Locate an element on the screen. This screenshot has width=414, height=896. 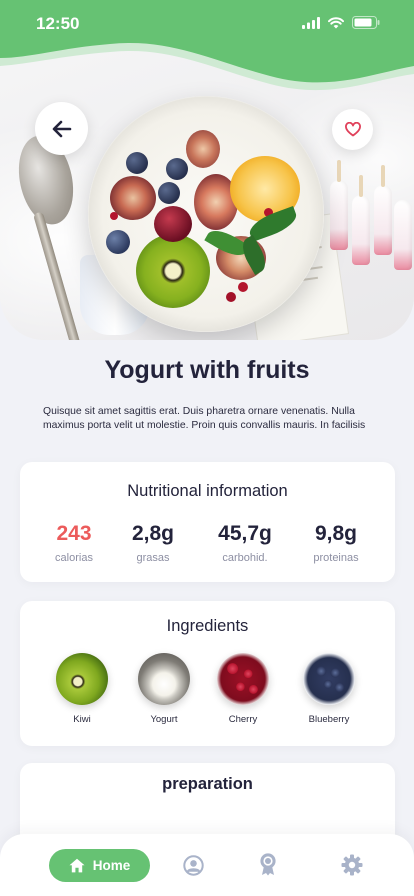
nutrition-stat-carbs: 45,7g carbohid. is located at coordinates (245, 543).